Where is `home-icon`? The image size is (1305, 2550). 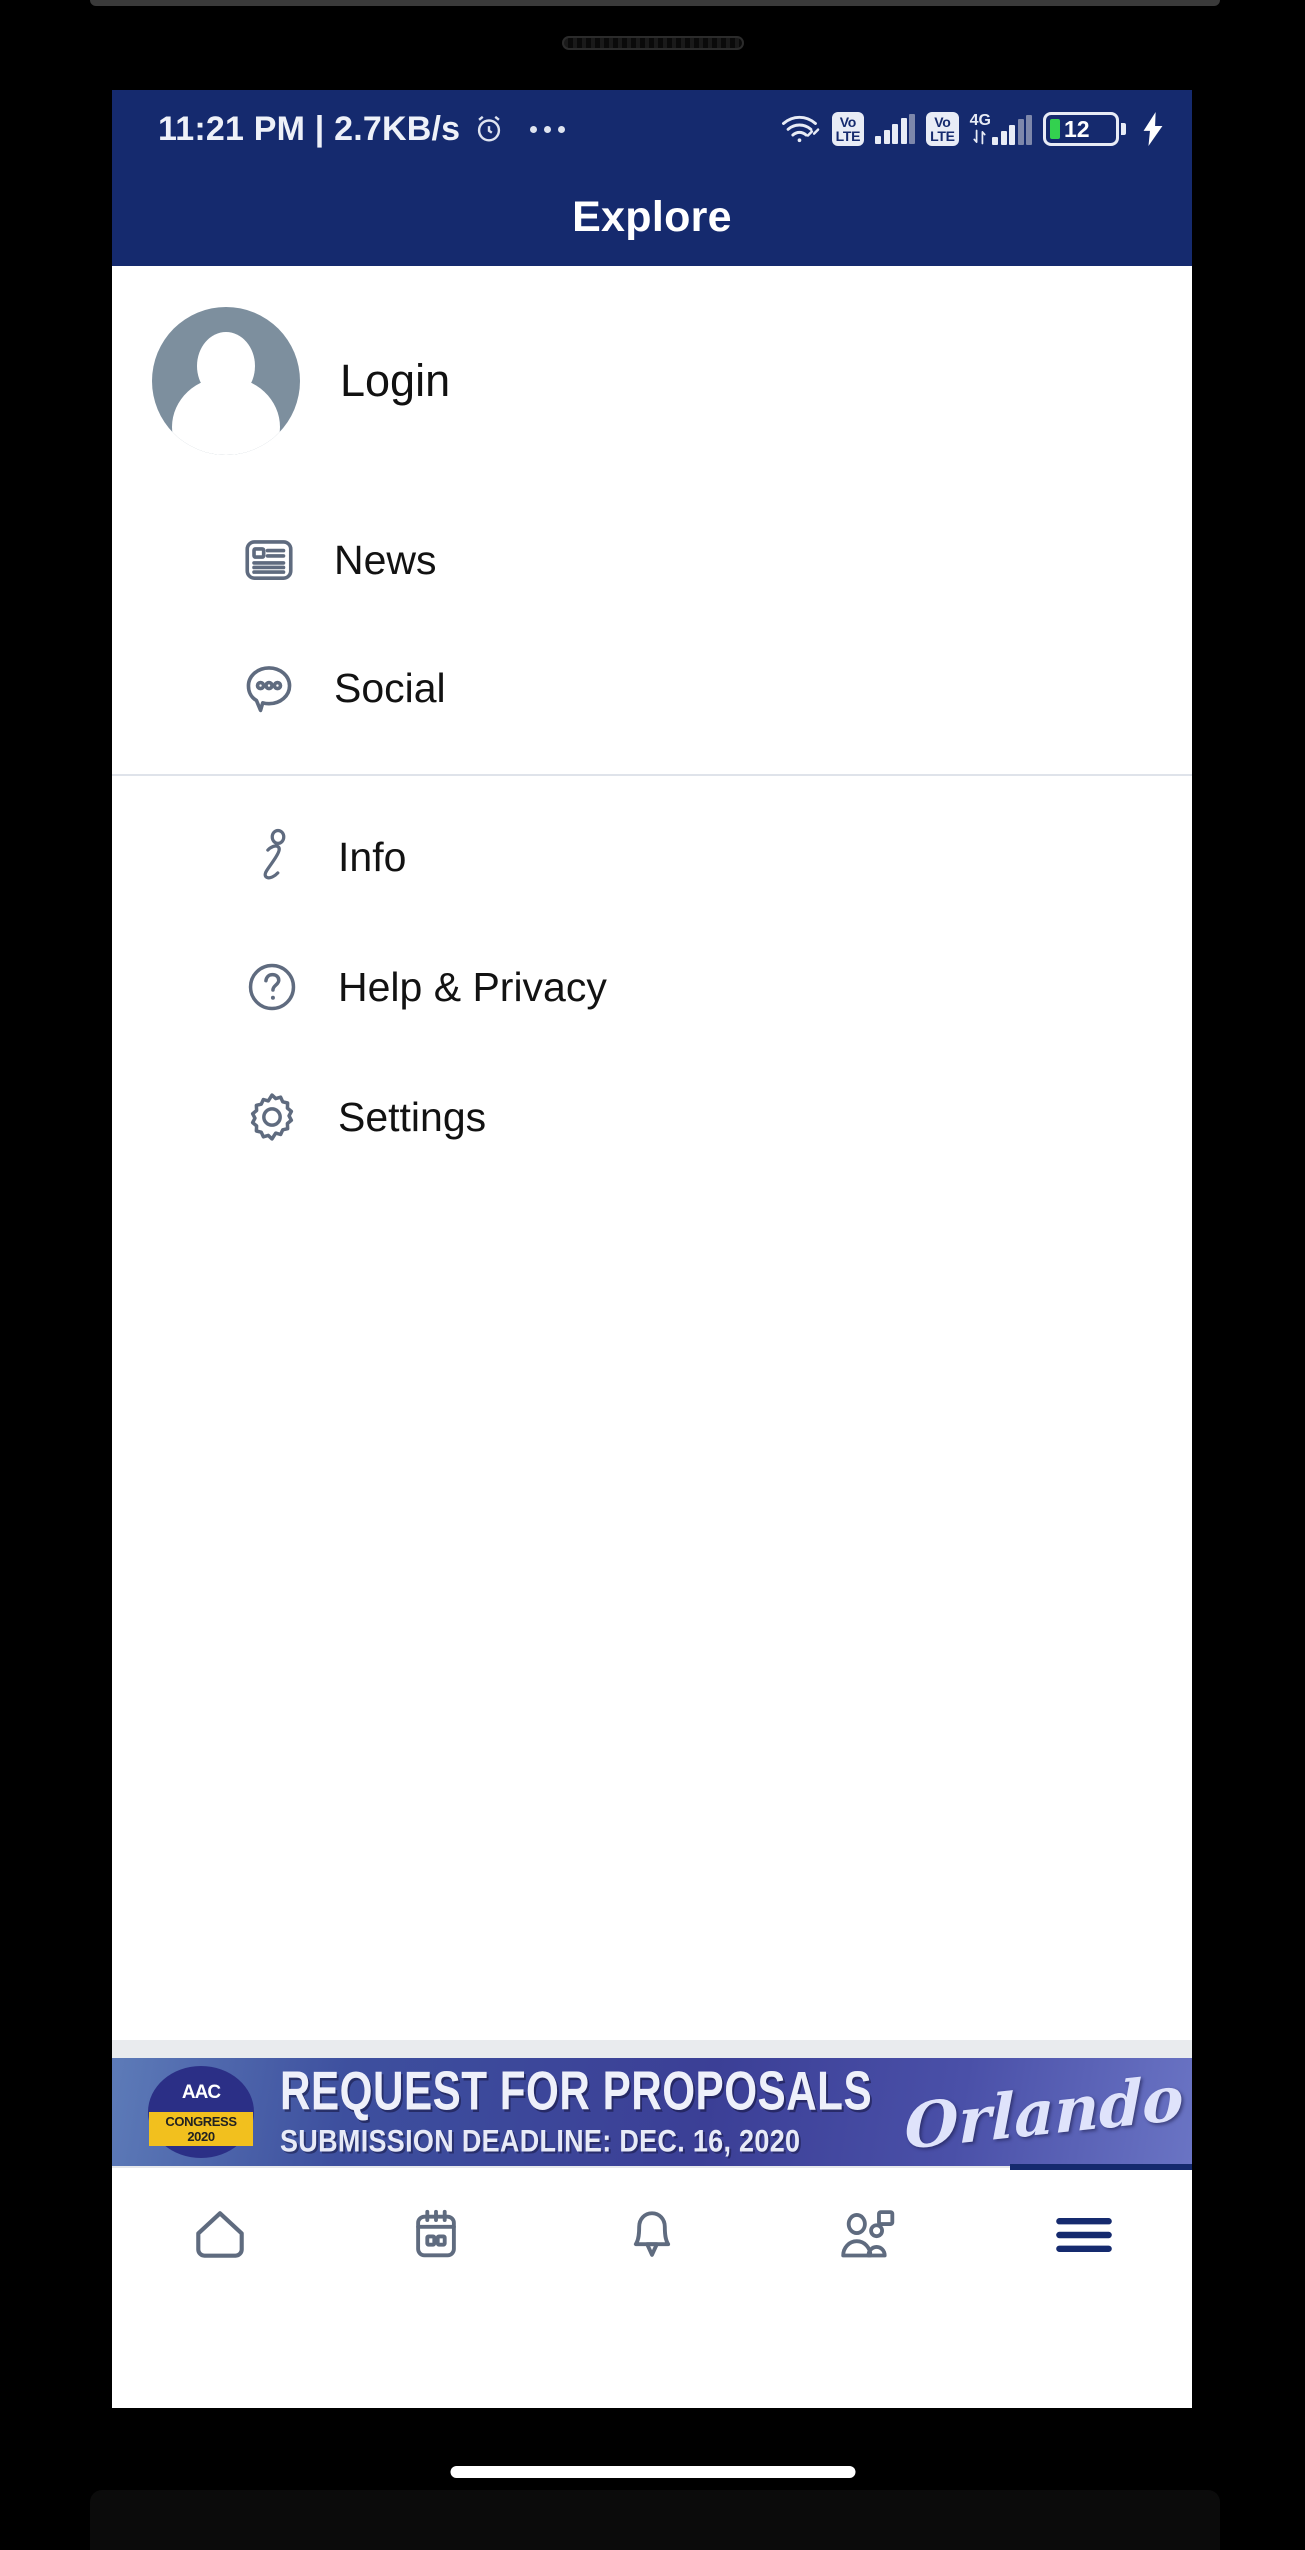 home-icon is located at coordinates (220, 2237).